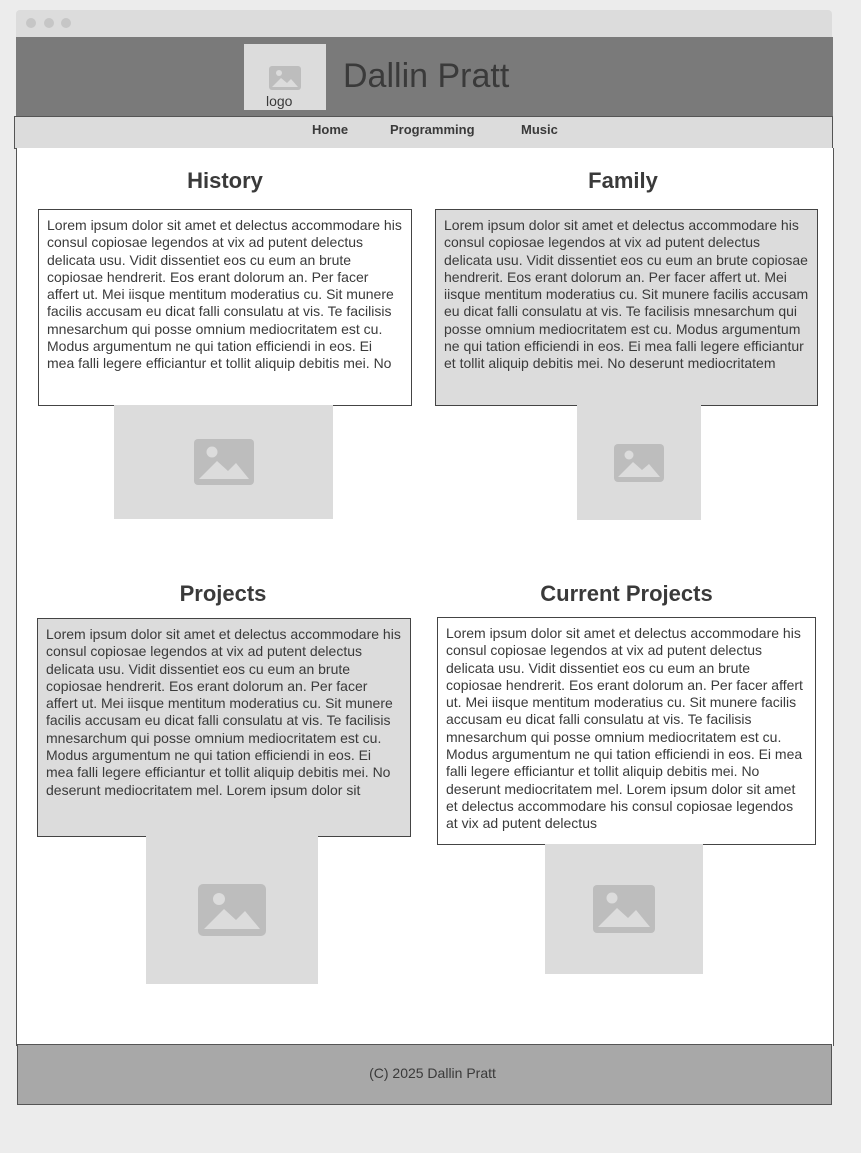  Describe the element at coordinates (31, 23) in the screenshot. I see `window-close-dot` at that location.